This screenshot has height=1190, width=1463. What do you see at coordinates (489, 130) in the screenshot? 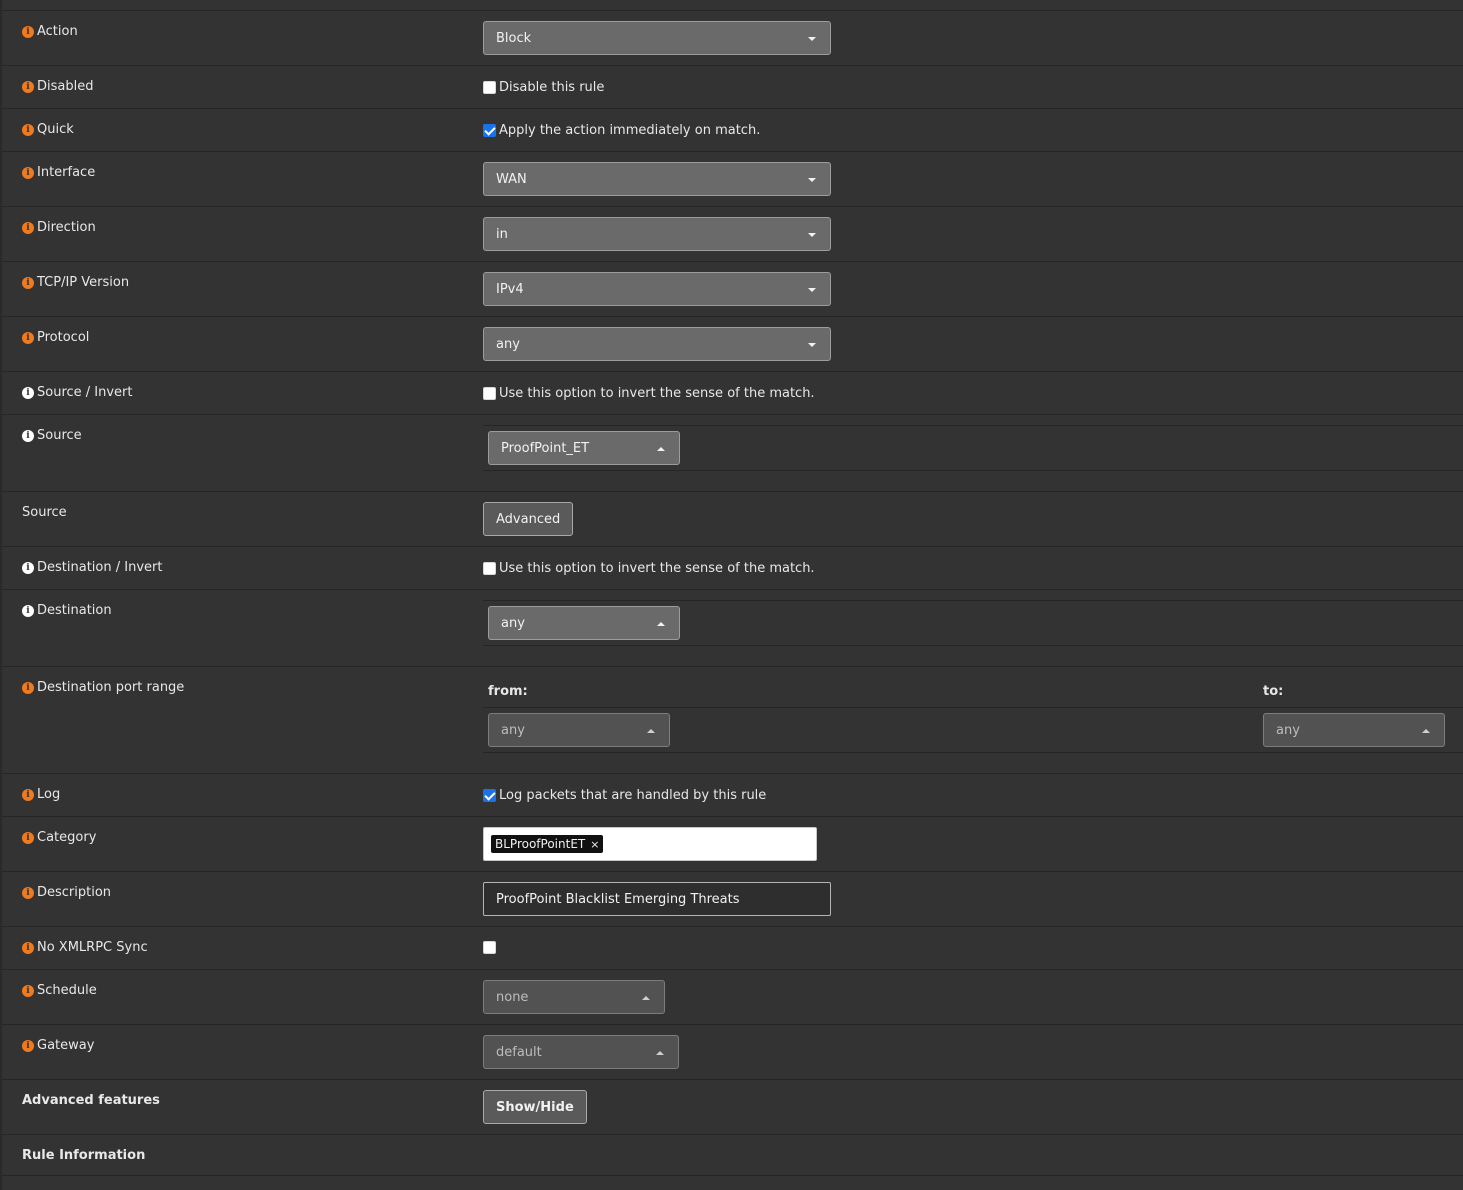
I see `quick-checkbox` at bounding box center [489, 130].